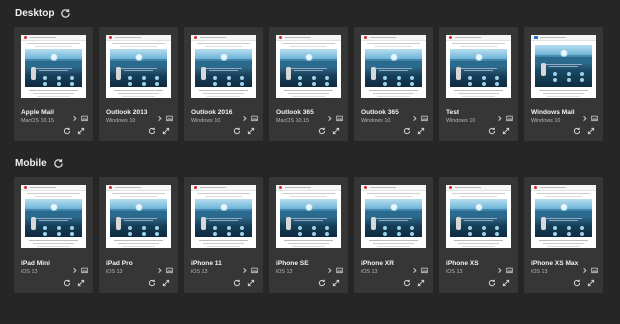 The image size is (620, 324). Describe the element at coordinates (206, 263) in the screenshot. I see `client-name: iPhone 11` at that location.